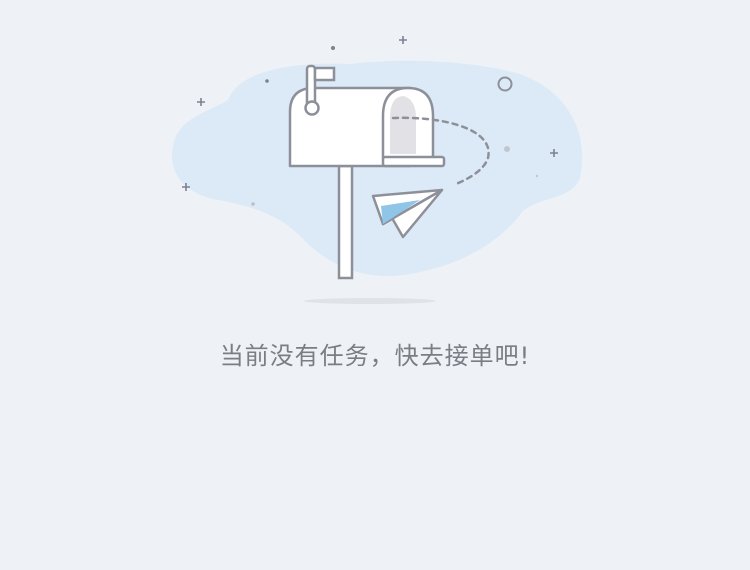  I want to click on ground-shadow, so click(370, 301).